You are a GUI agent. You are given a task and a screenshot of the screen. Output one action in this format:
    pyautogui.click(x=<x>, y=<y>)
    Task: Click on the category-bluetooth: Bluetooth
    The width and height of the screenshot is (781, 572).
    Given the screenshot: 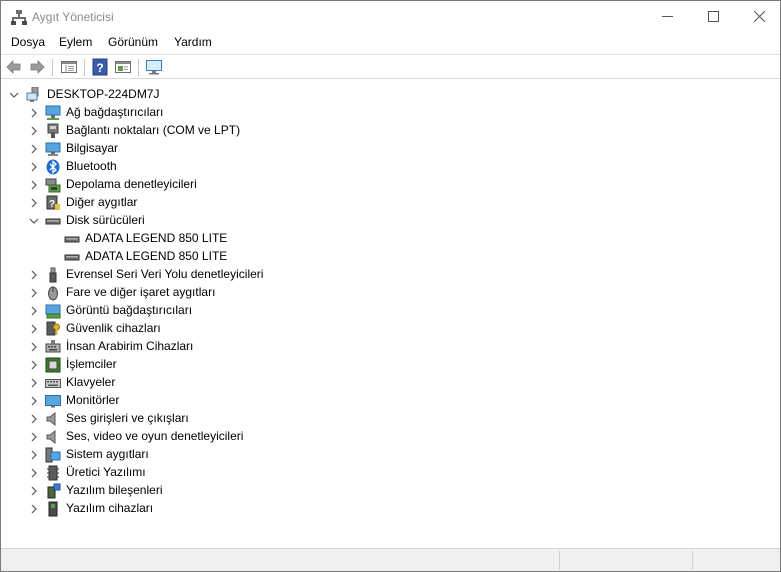 What is the action you would take?
    pyautogui.click(x=91, y=166)
    